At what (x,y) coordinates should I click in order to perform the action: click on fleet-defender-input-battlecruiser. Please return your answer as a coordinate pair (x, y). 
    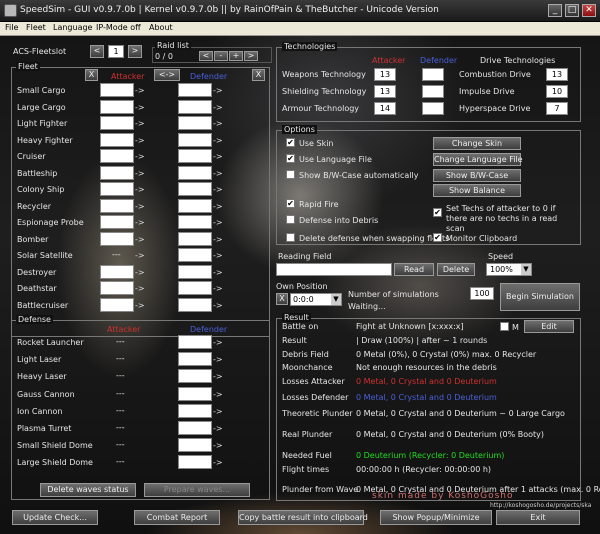
    Looking at the image, I should click on (195, 304).